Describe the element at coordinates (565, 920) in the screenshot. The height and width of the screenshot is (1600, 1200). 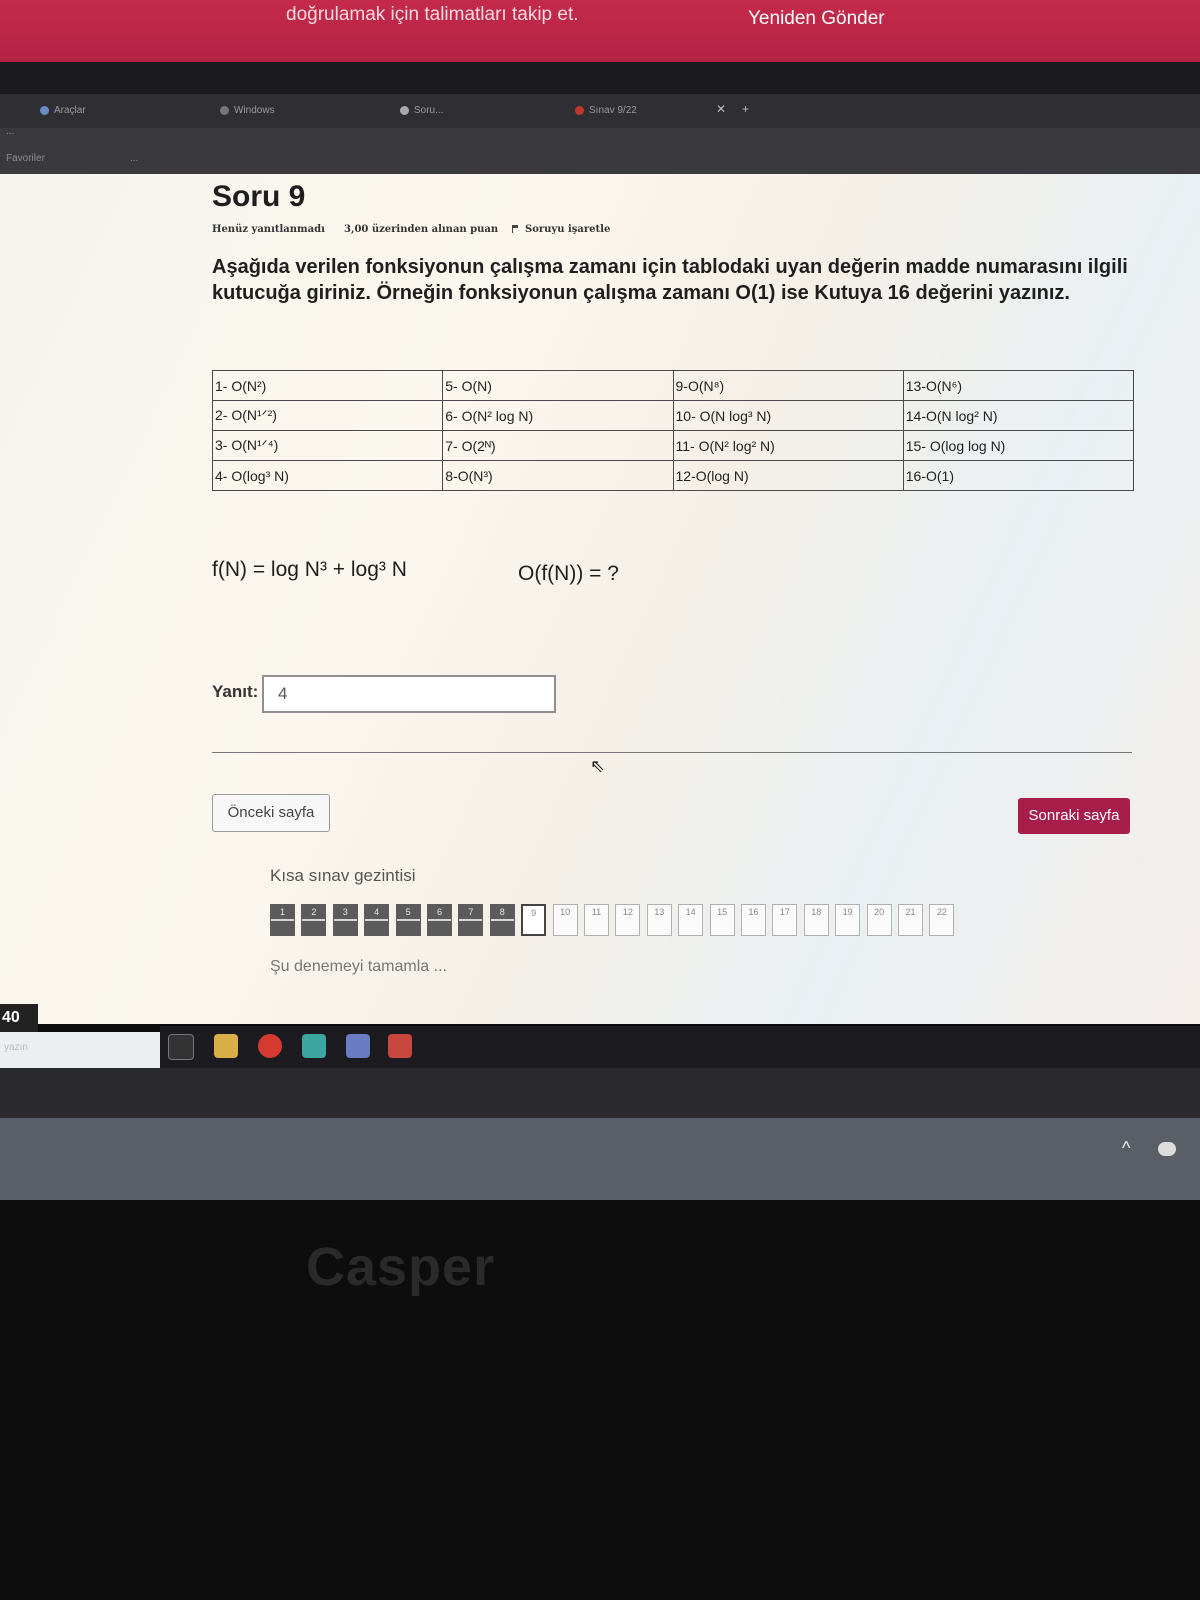
I see `quiz-nav-button: 10` at that location.